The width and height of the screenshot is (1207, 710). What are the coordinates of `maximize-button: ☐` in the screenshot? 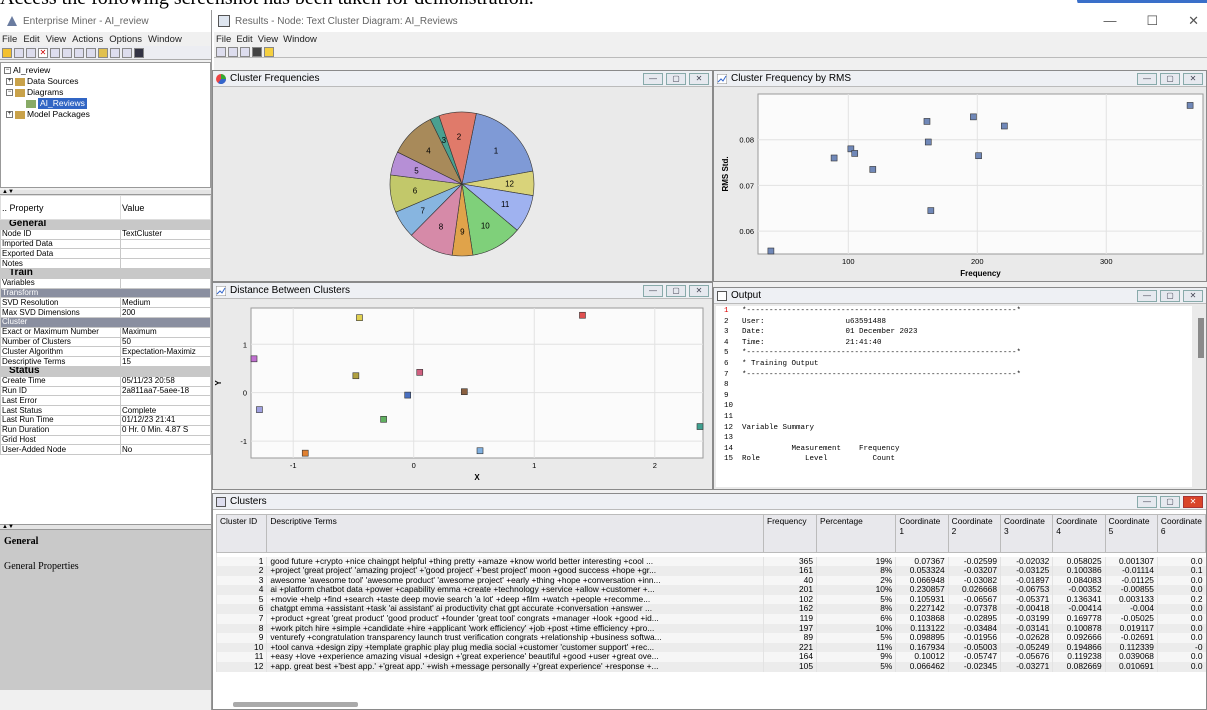 It's located at (1152, 21).